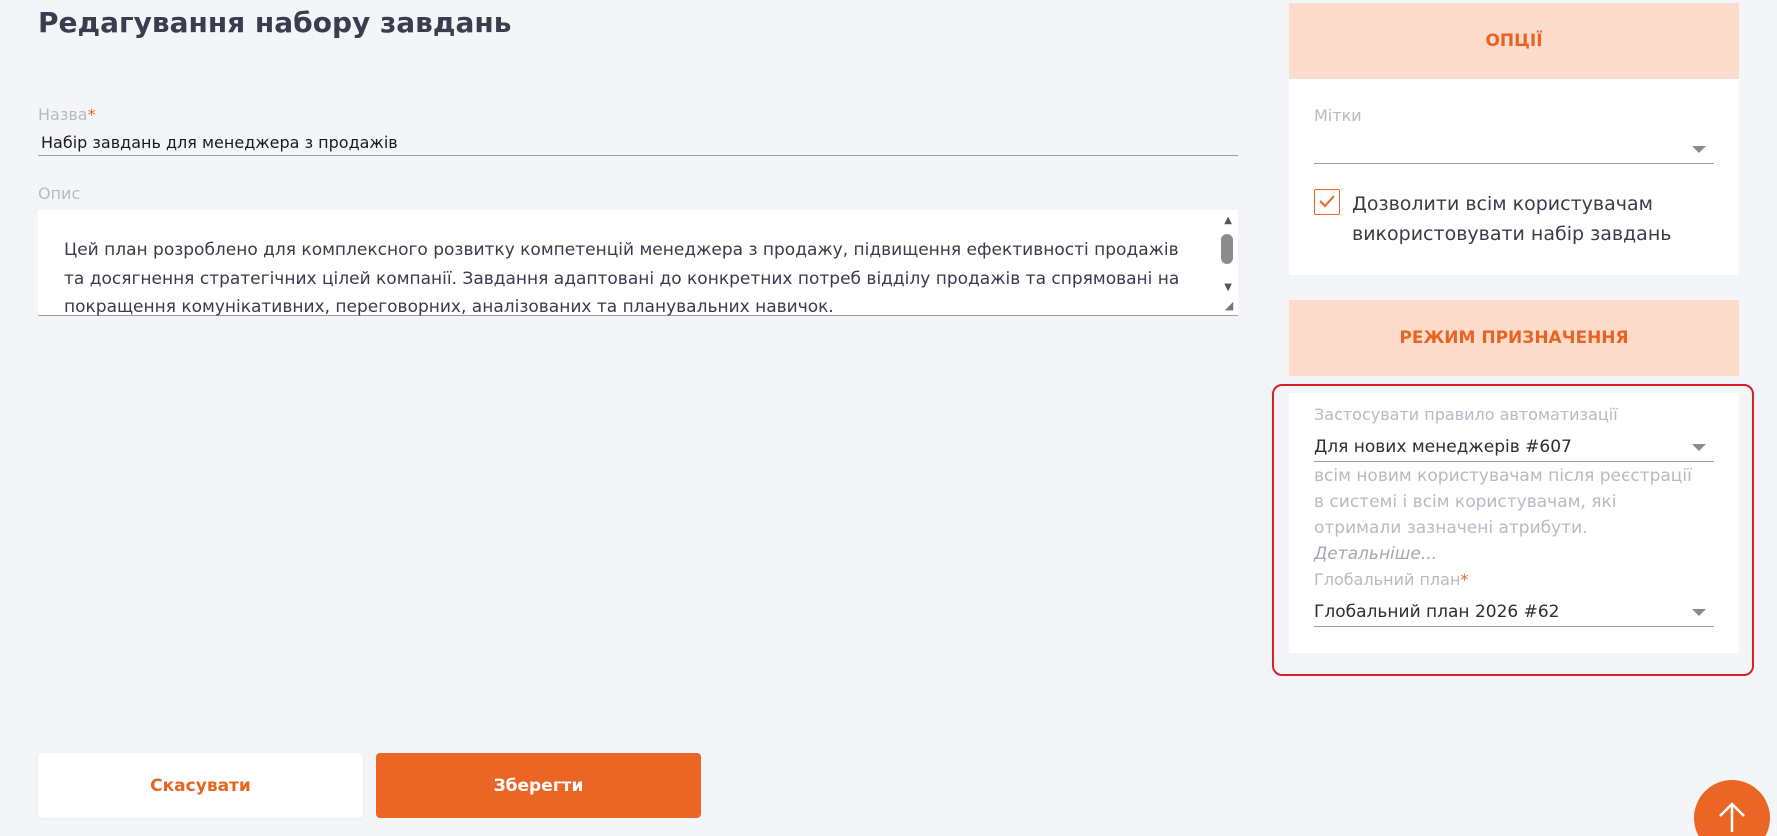 The width and height of the screenshot is (1777, 836). I want to click on global-plan-label: Глобальний план*, so click(1391, 579).